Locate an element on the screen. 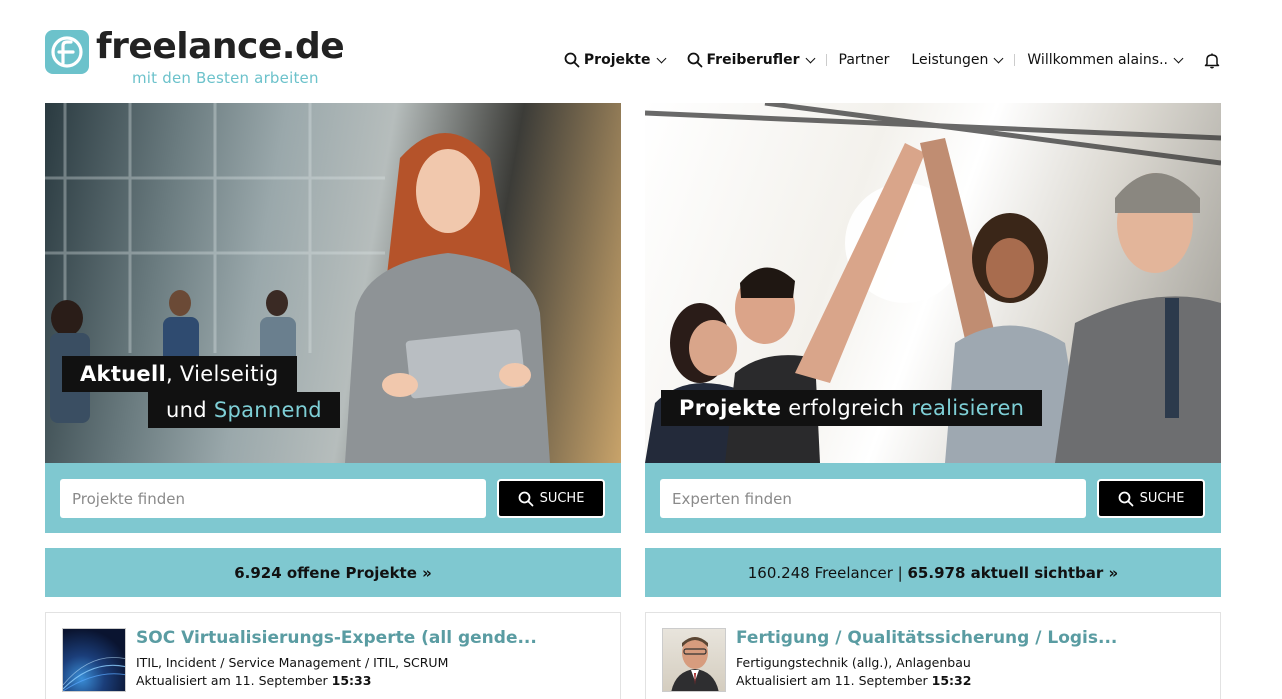 The image size is (1282, 699). freelancer-card-skills: Fertigungstechnik (allg.), Anlagenbau is located at coordinates (853, 662).